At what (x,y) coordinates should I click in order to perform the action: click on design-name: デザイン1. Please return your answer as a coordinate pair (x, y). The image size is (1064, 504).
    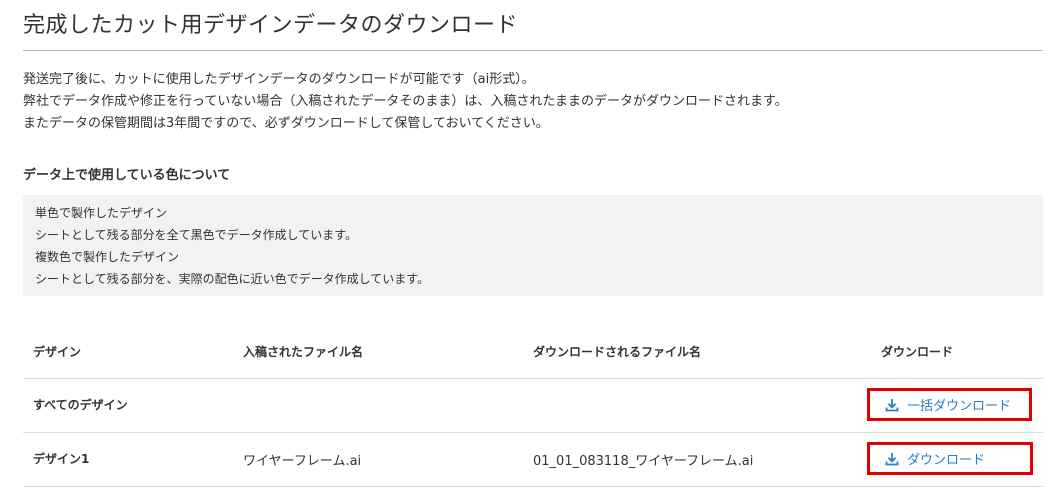
    Looking at the image, I should click on (61, 459).